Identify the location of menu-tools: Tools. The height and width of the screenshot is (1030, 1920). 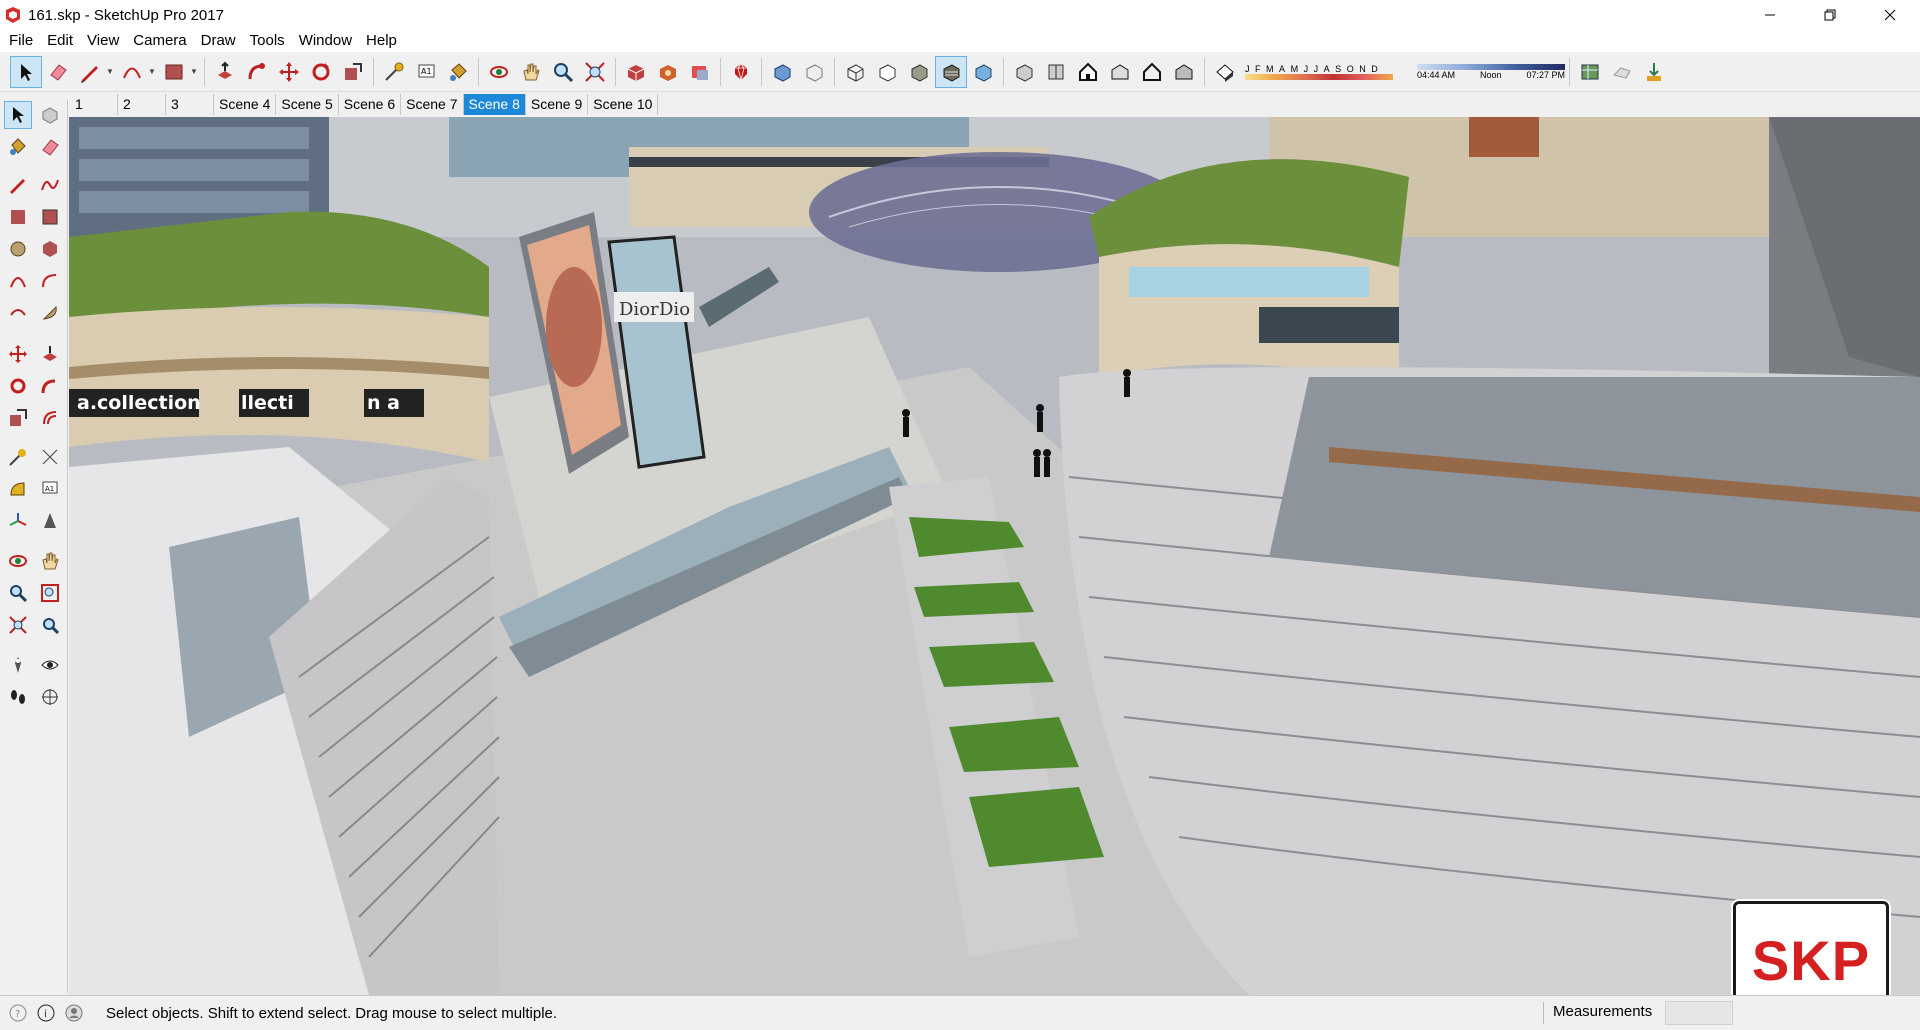
(267, 41).